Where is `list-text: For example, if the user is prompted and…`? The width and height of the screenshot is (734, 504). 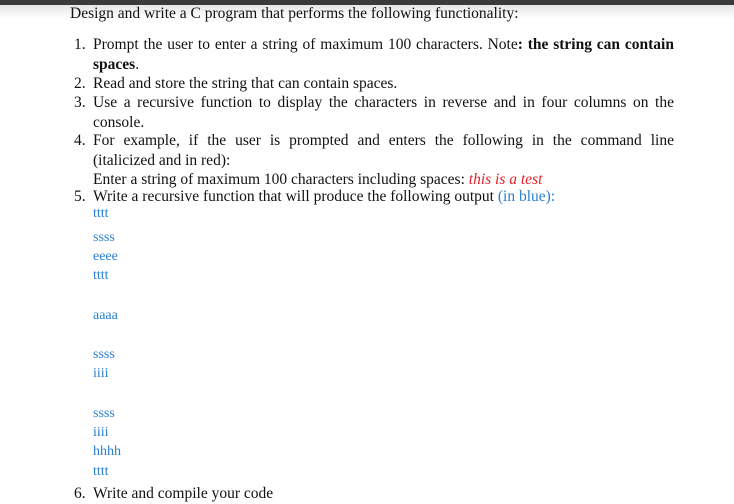 list-text: For example, if the user is prompted and… is located at coordinates (383, 140).